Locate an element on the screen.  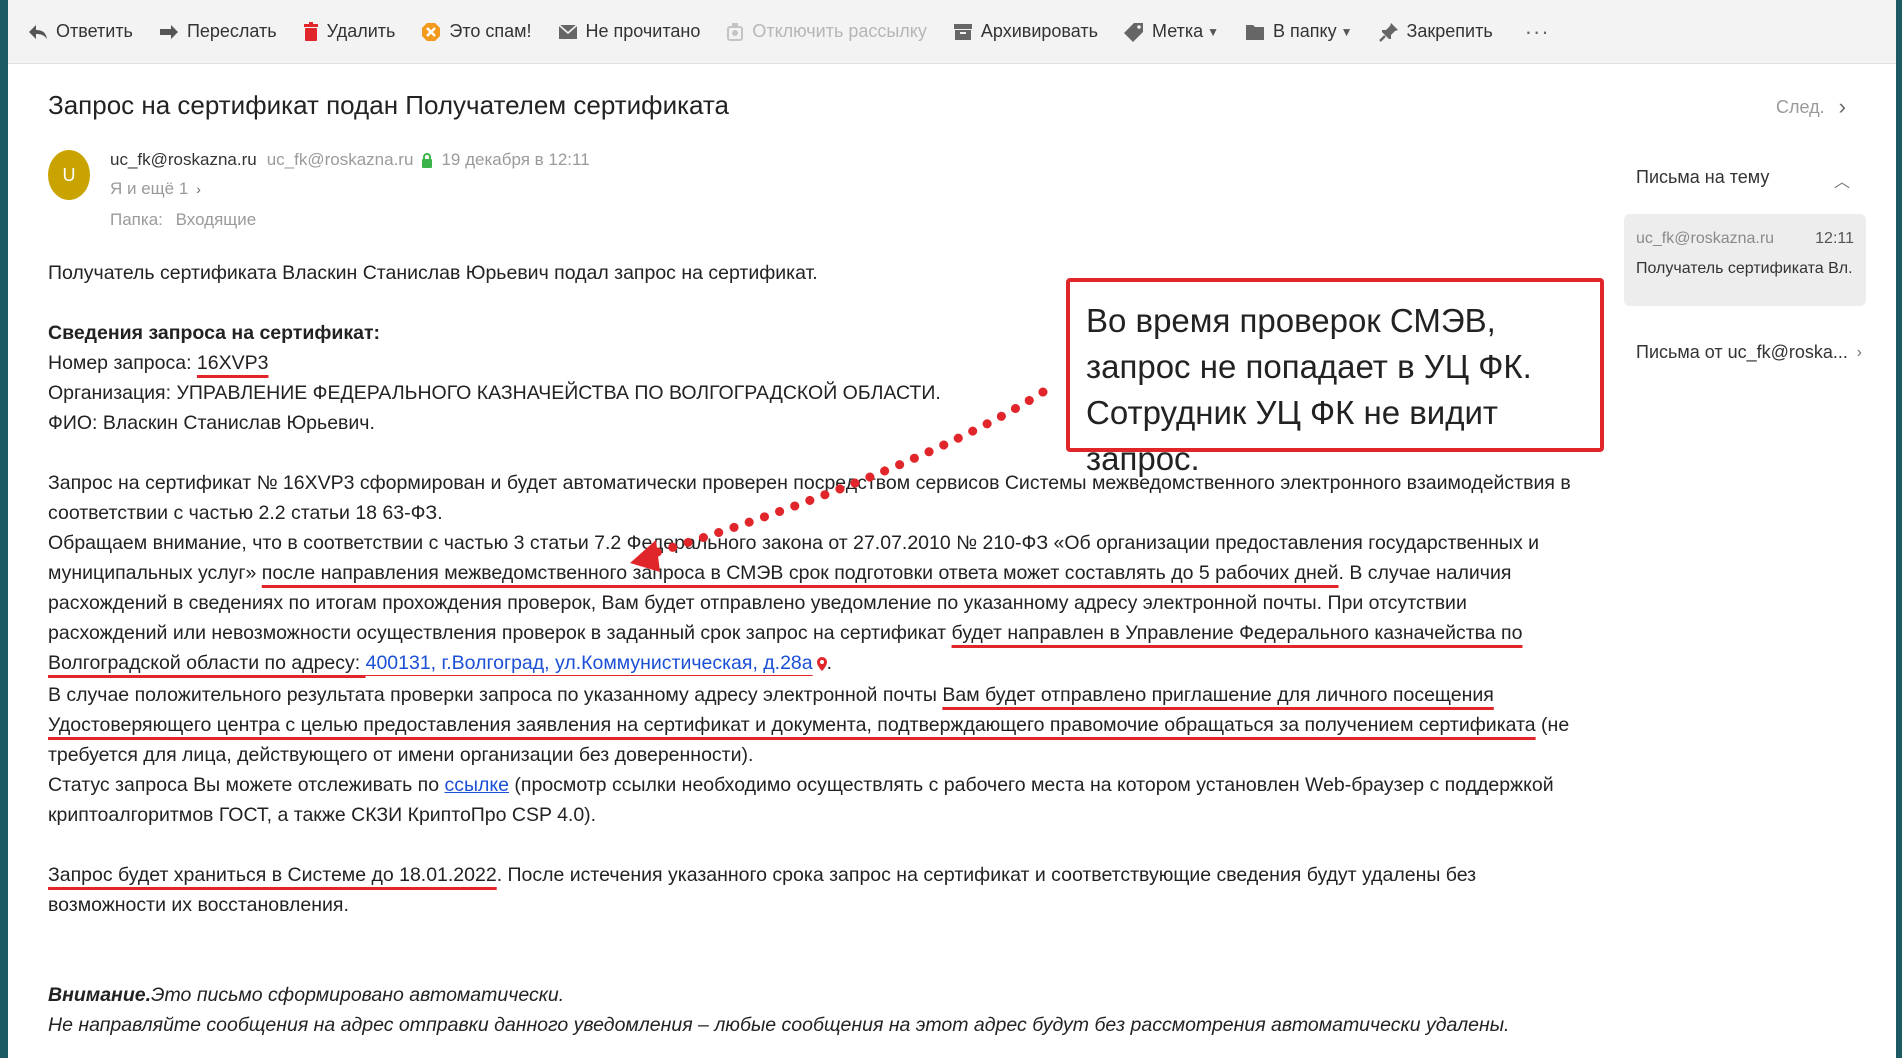
forward-button: Переслать is located at coordinates (218, 32).